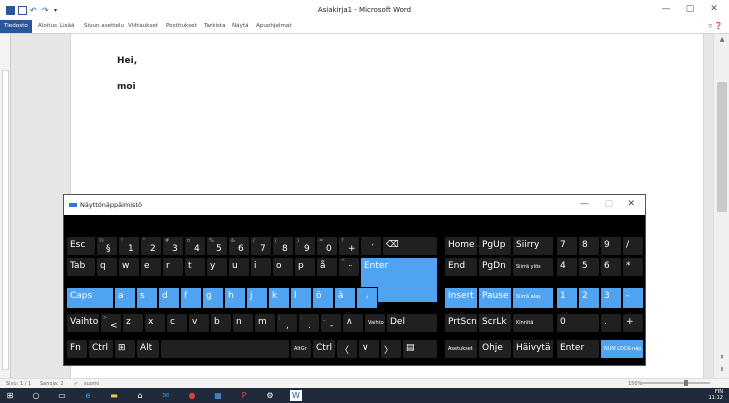  I want to click on osk-key: å, so click(327, 267).